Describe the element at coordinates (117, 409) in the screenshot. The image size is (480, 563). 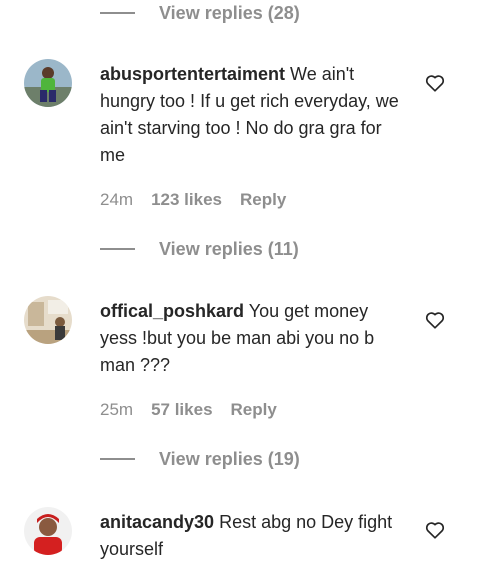
I see `comment-time: 25m` at that location.